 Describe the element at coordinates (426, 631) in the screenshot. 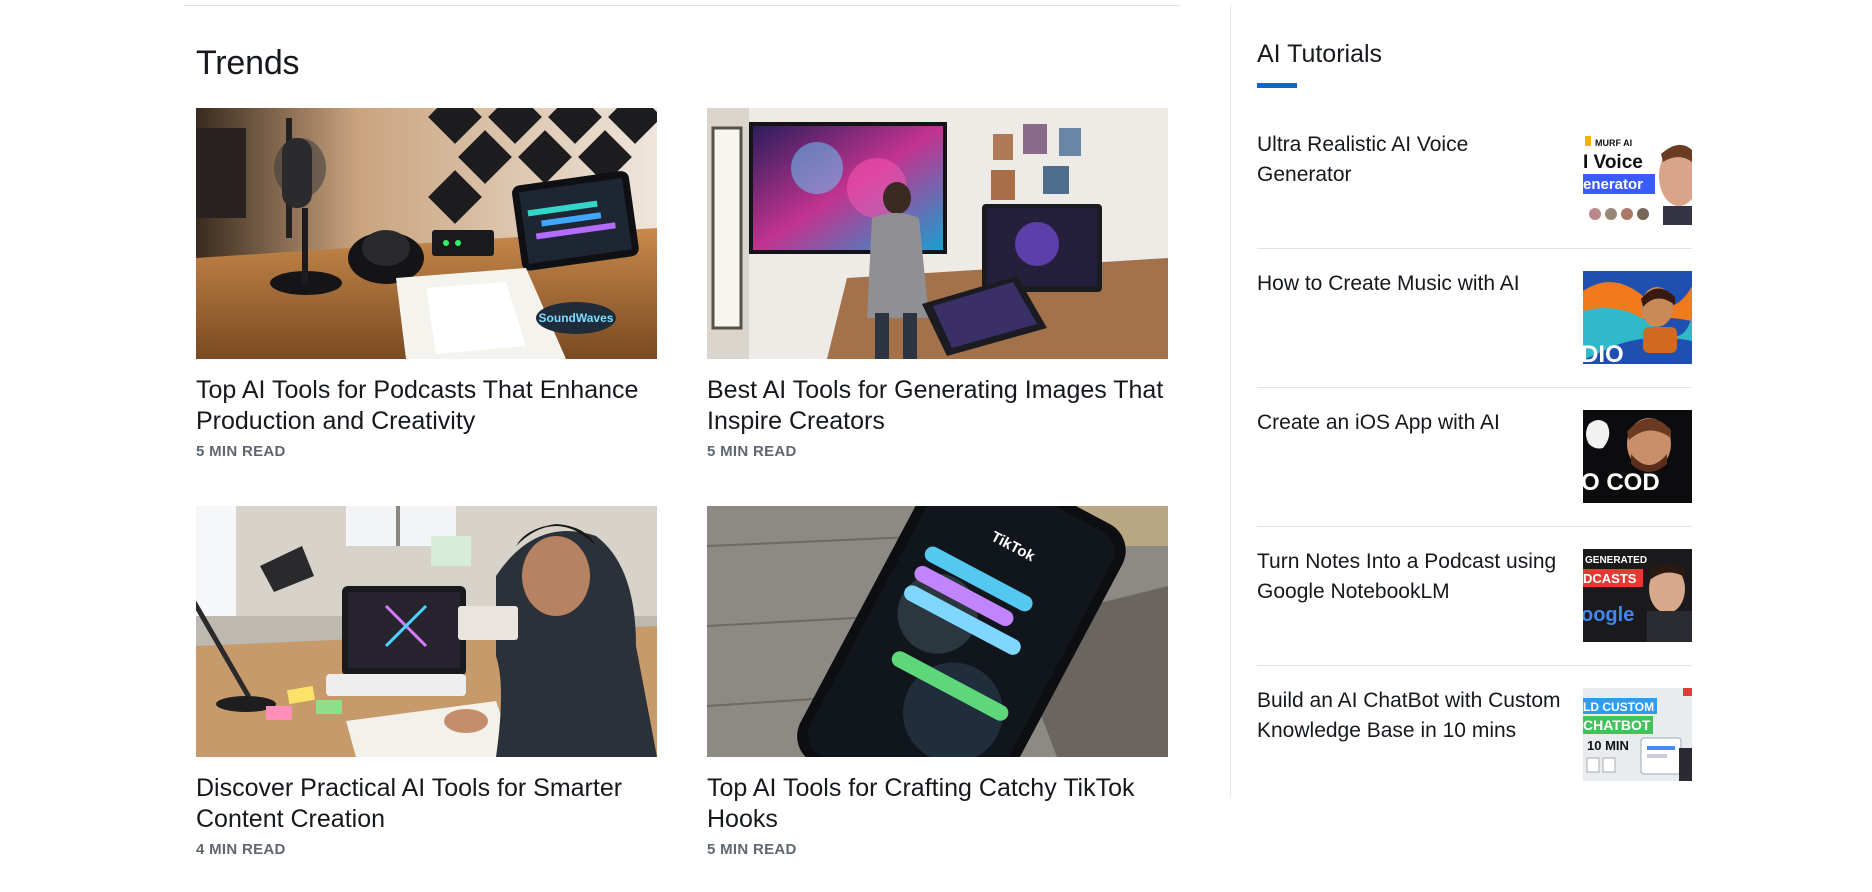

I see `content-creation-photo` at that location.